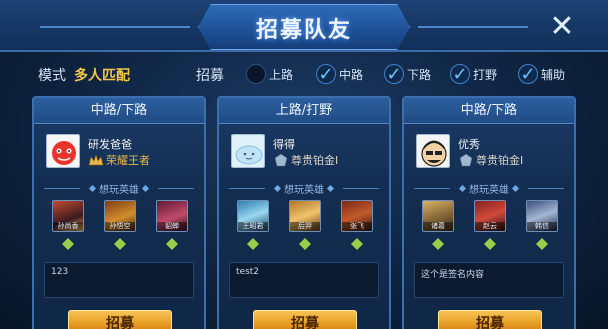 Image resolution: width=608 pixels, height=329 pixels. I want to click on hero-portrait: 韩信, so click(542, 216).